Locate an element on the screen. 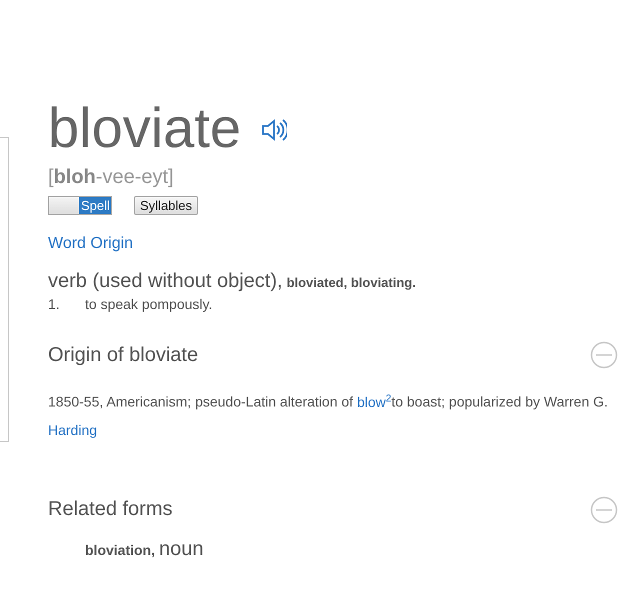  pronunciation: [bloh-vee-eyt] is located at coordinates (111, 177).